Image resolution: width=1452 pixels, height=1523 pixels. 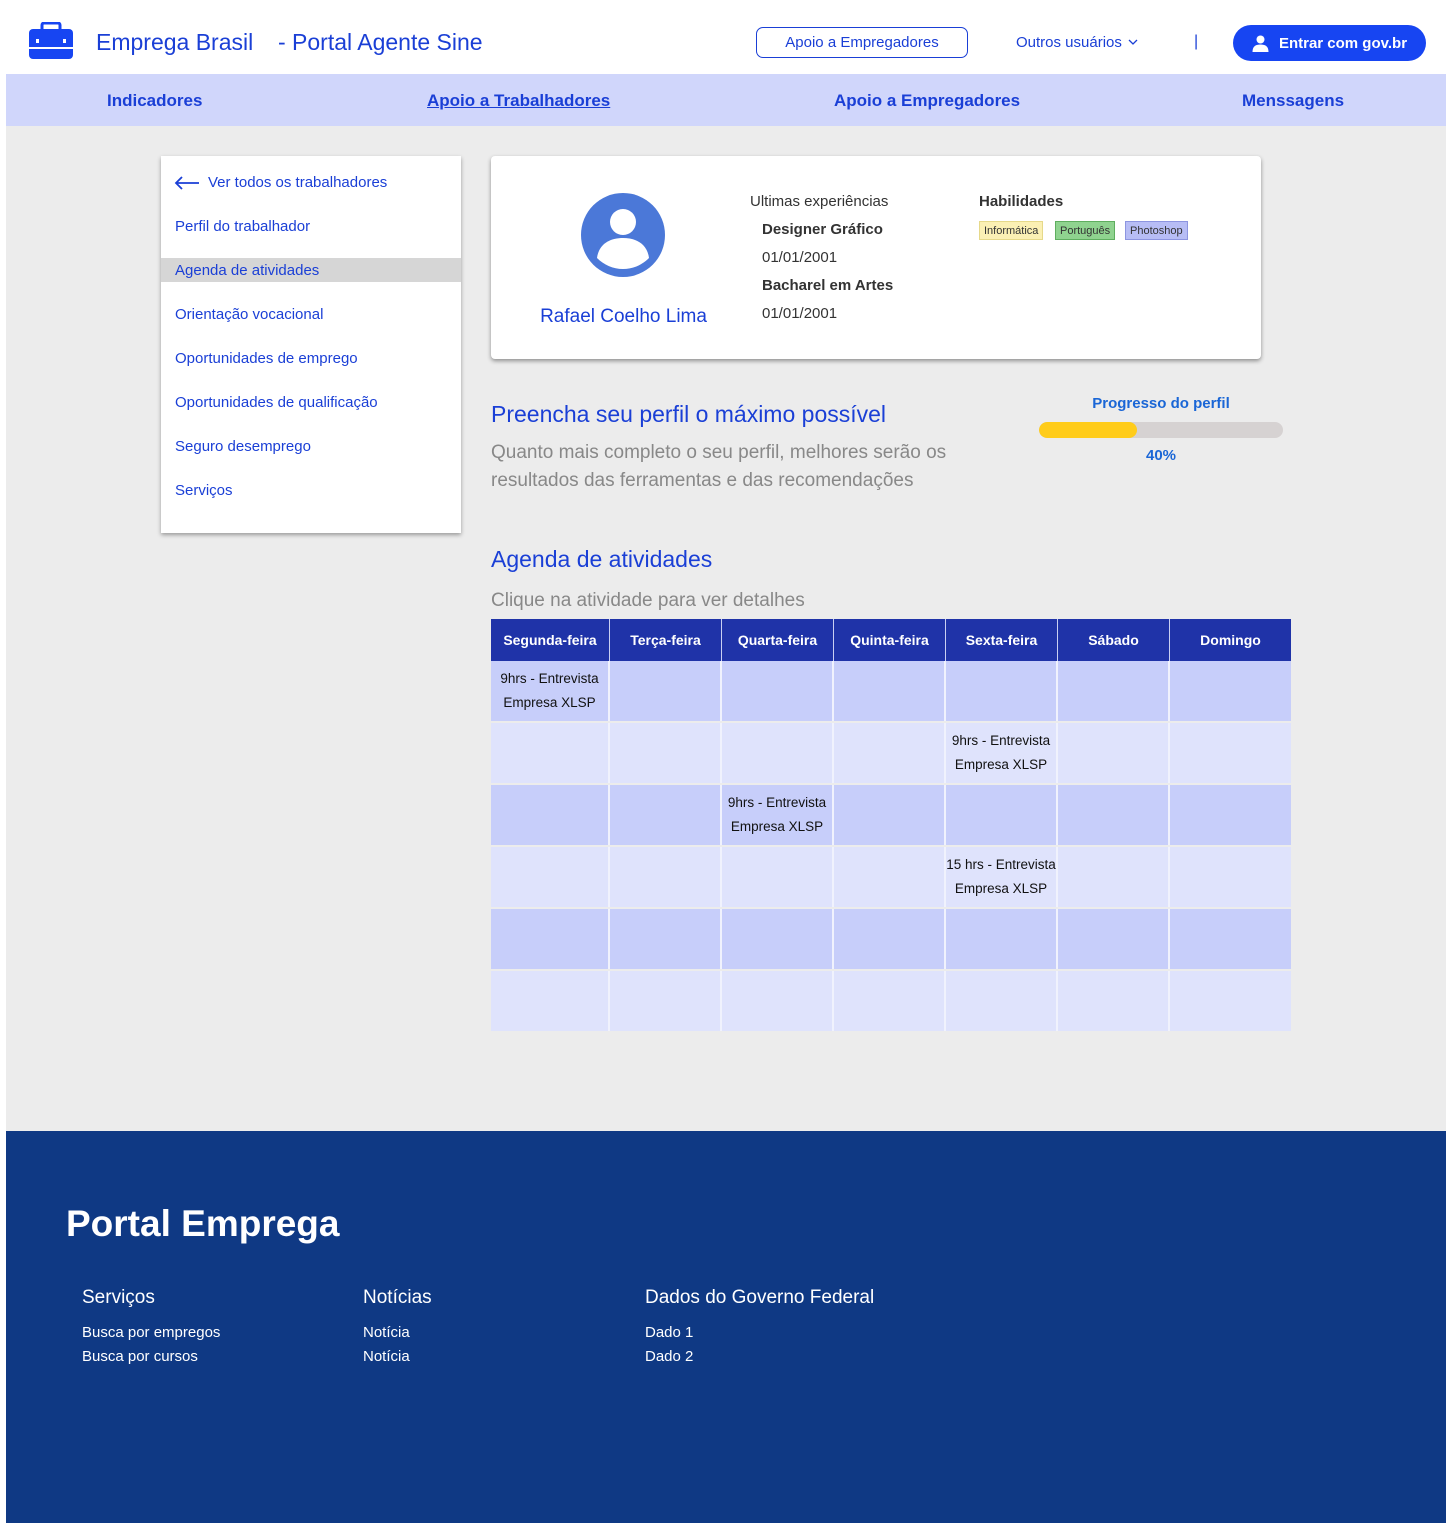 I want to click on back-label: Ver todos os trabalhadores, so click(x=298, y=182).